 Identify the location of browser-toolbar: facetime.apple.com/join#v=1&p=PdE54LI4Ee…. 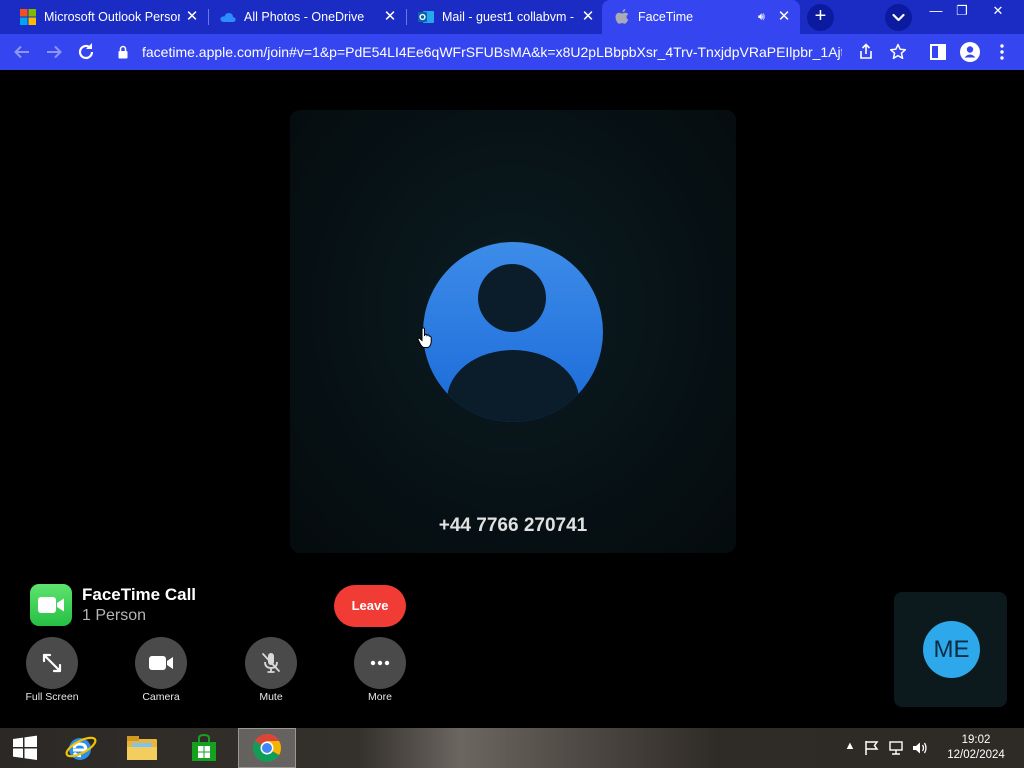
(512, 52).